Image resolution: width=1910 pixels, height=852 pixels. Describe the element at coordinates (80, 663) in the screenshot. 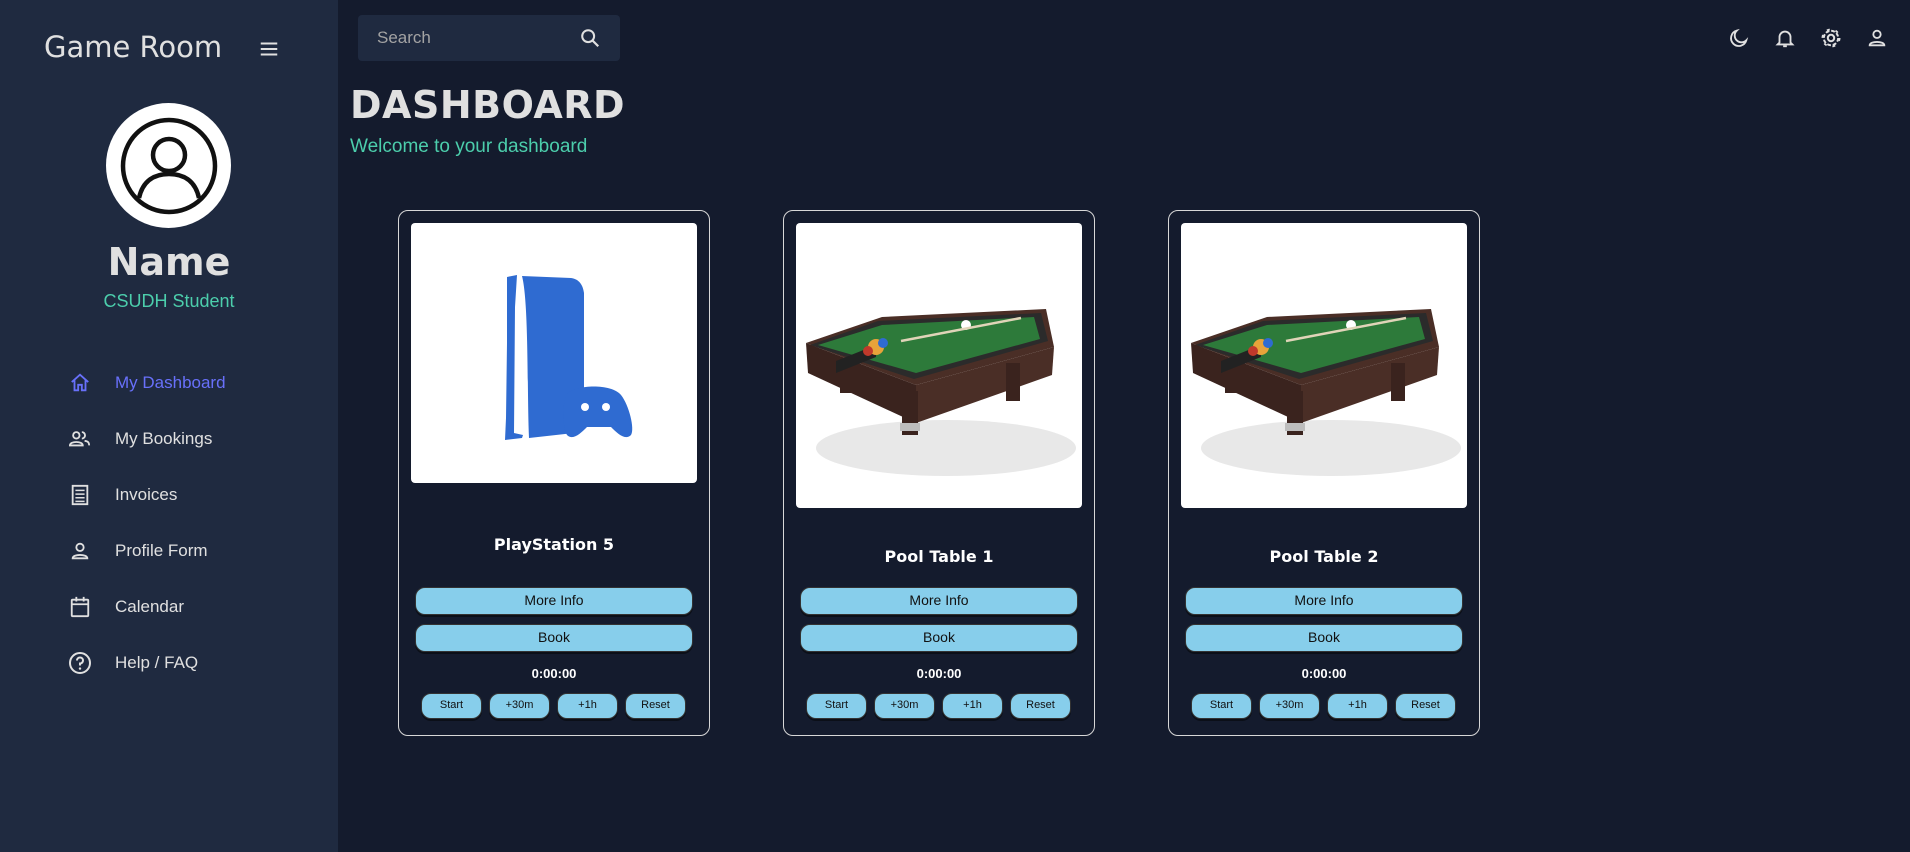

I see `help-circle-icon` at that location.